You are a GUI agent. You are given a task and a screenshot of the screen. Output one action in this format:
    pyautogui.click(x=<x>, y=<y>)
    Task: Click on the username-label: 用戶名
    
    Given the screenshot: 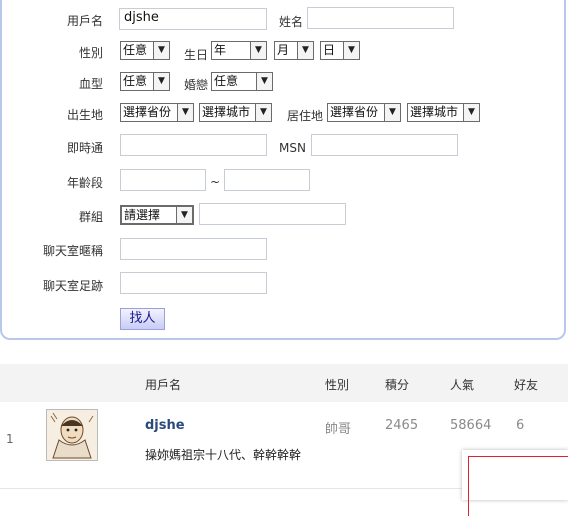 What is the action you would take?
    pyautogui.click(x=85, y=21)
    